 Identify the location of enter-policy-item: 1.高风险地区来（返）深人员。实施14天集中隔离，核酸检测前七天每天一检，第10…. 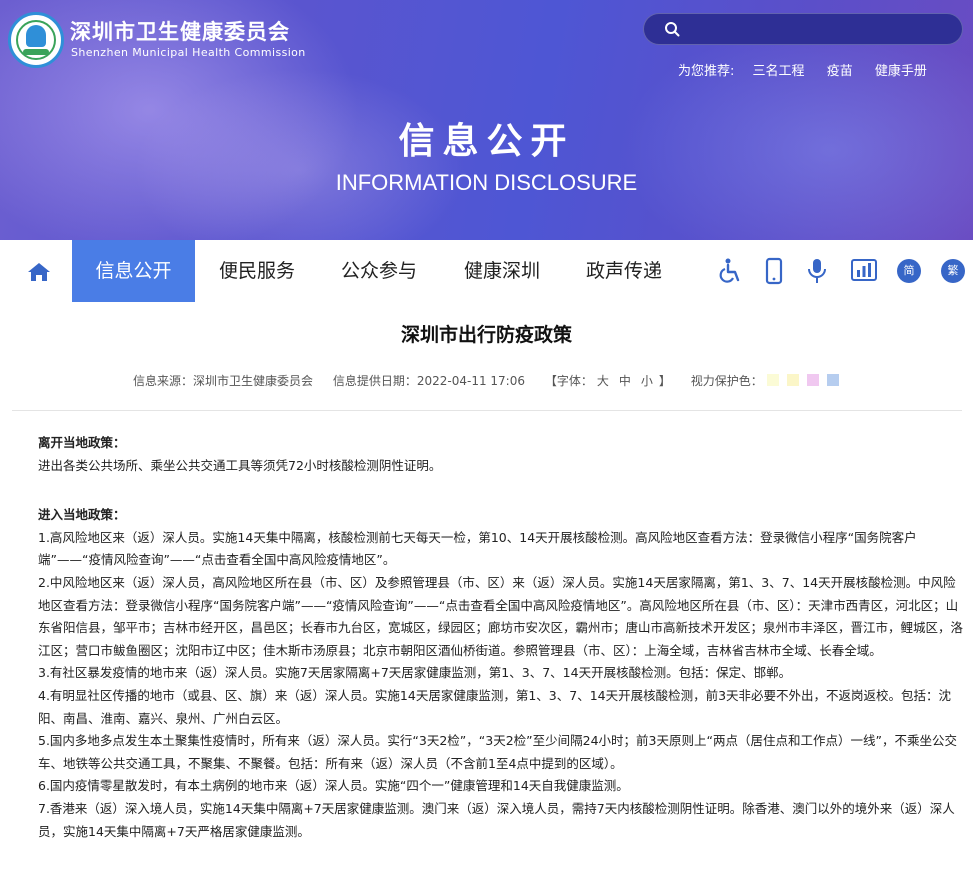
(477, 548).